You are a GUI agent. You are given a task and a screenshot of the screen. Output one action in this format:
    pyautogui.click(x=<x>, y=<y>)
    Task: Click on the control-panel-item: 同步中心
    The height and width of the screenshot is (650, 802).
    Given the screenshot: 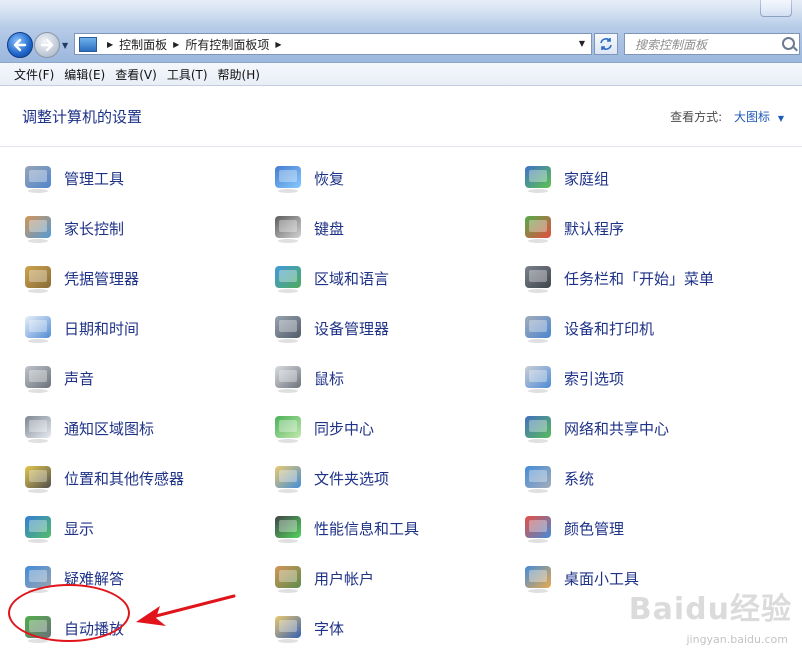 What is the action you would take?
    pyautogui.click(x=323, y=428)
    